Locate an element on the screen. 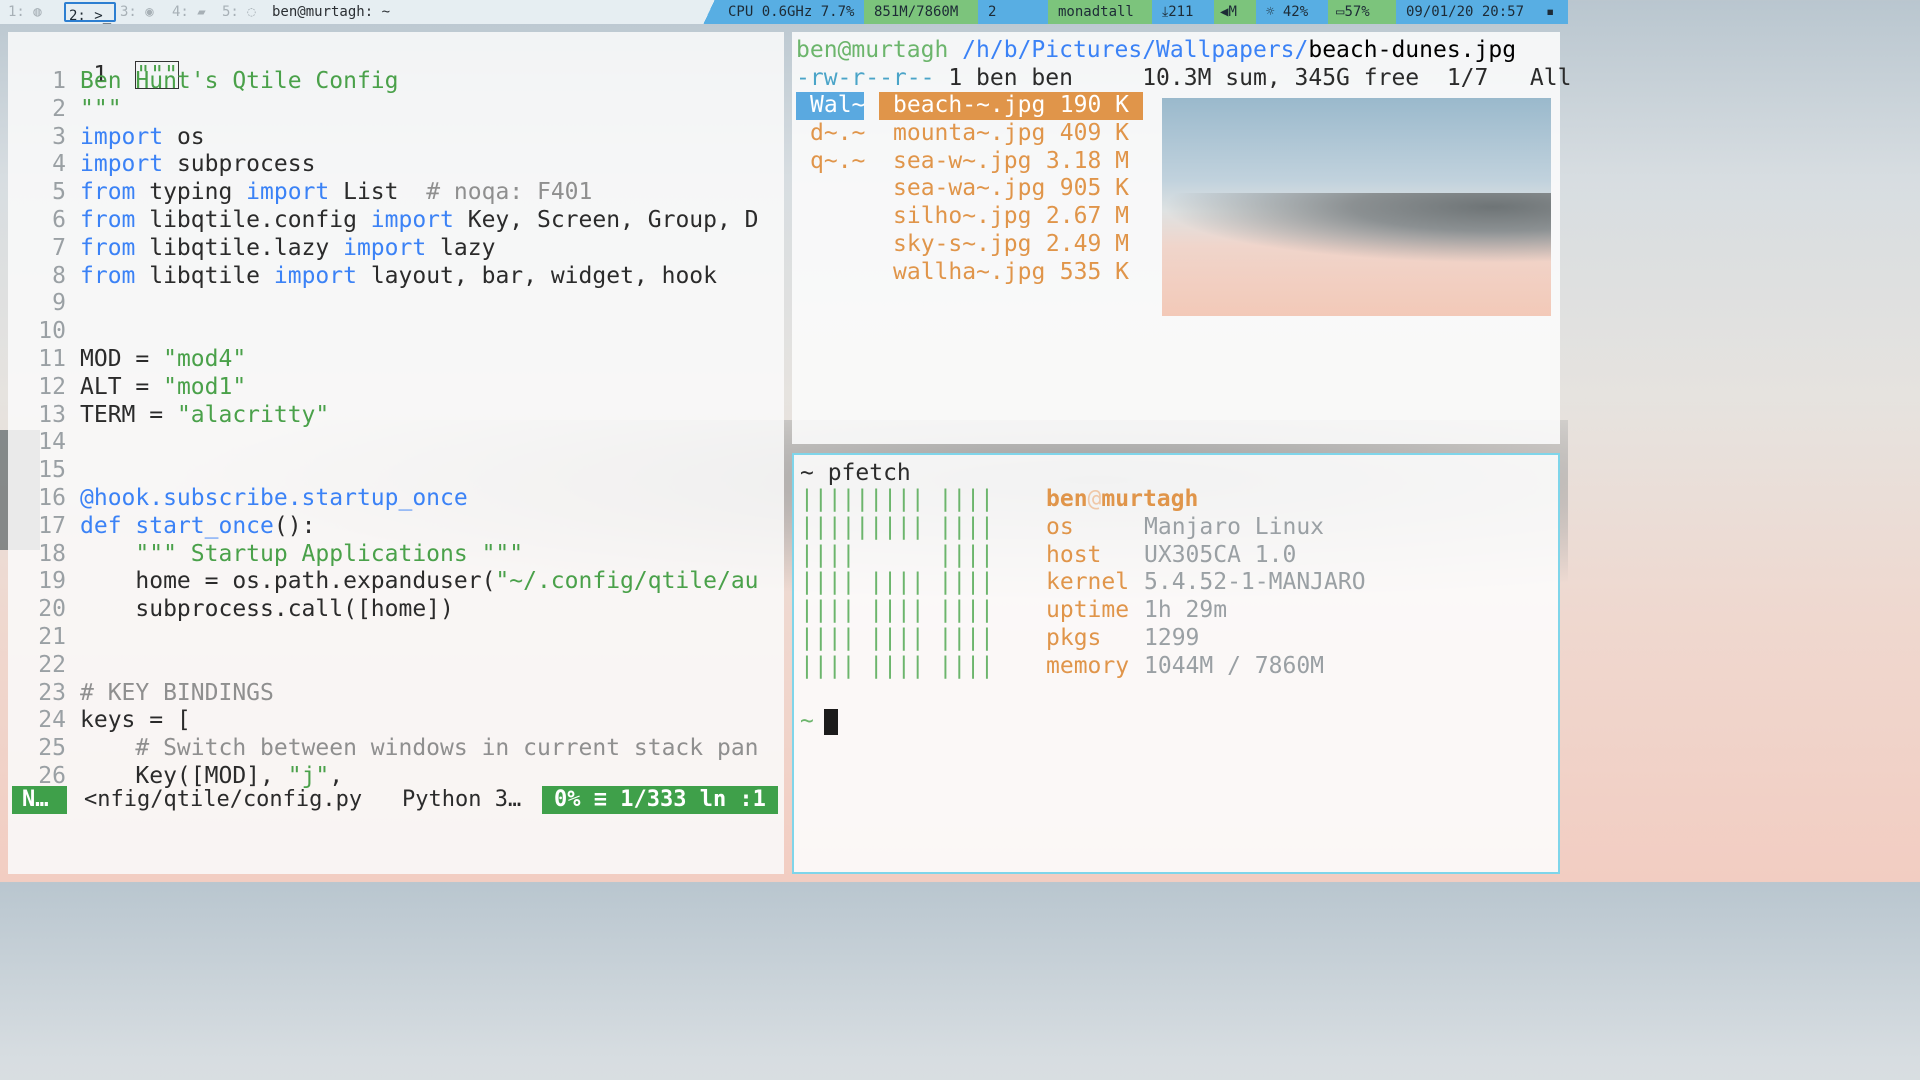 The width and height of the screenshot is (1920, 1080). code-line: 15 is located at coordinates (383, 471).